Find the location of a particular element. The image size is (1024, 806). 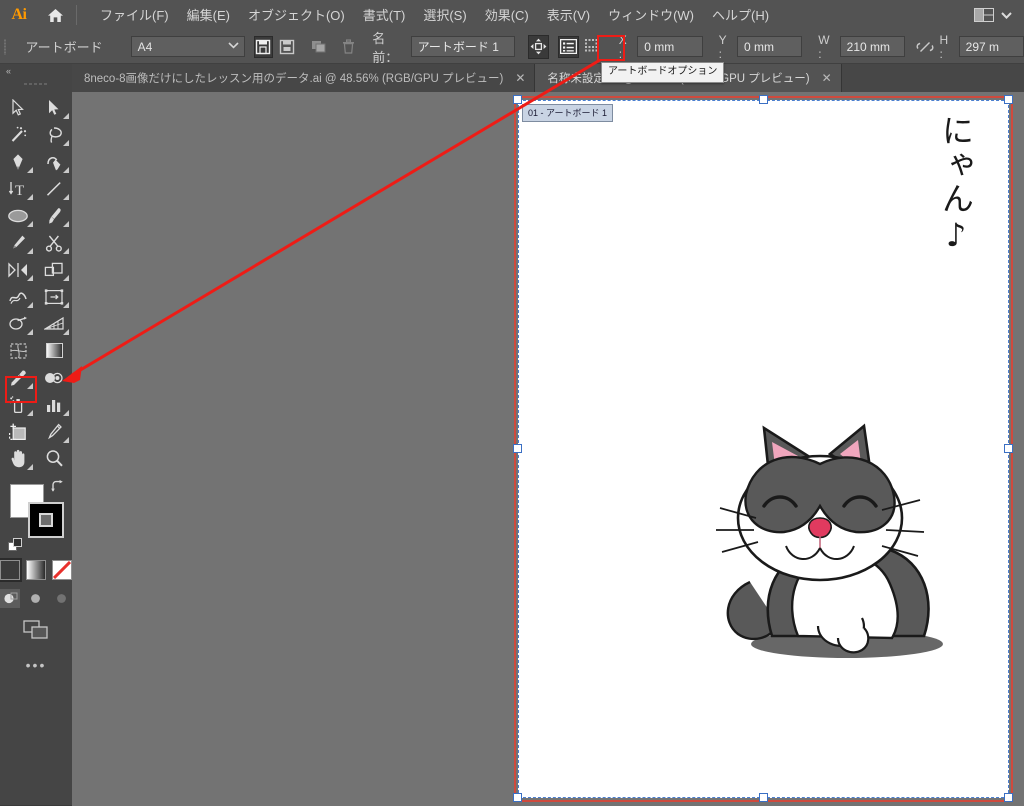

mesh-tool is located at coordinates (18, 350).